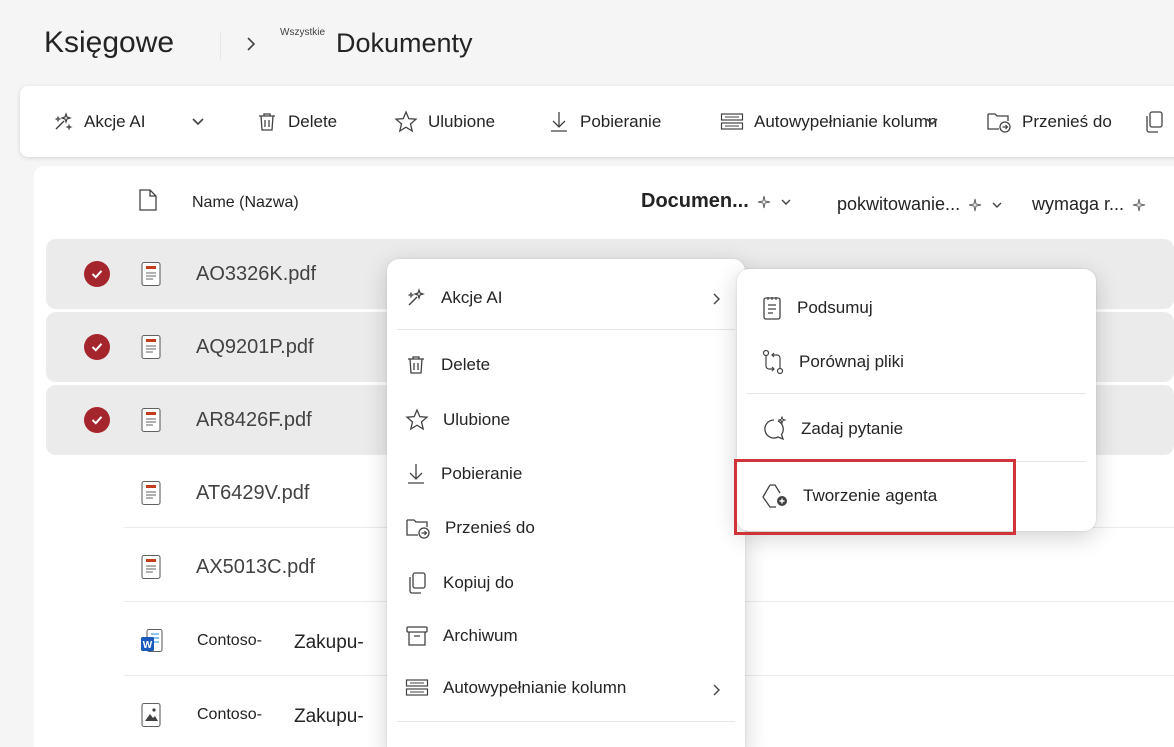 This screenshot has width=1174, height=747. I want to click on toolbar-ai-actions-button: Akcje AI, so click(98, 121).